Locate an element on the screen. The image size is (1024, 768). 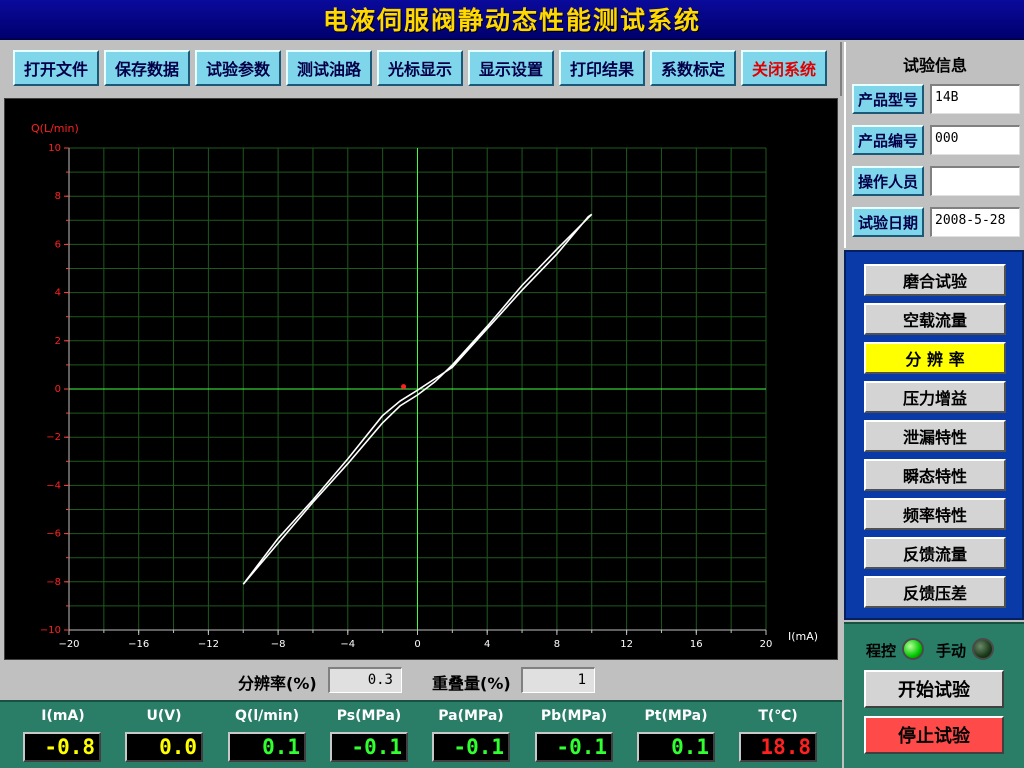
resolution-test-button: 分 辨 率 is located at coordinates (935, 358).